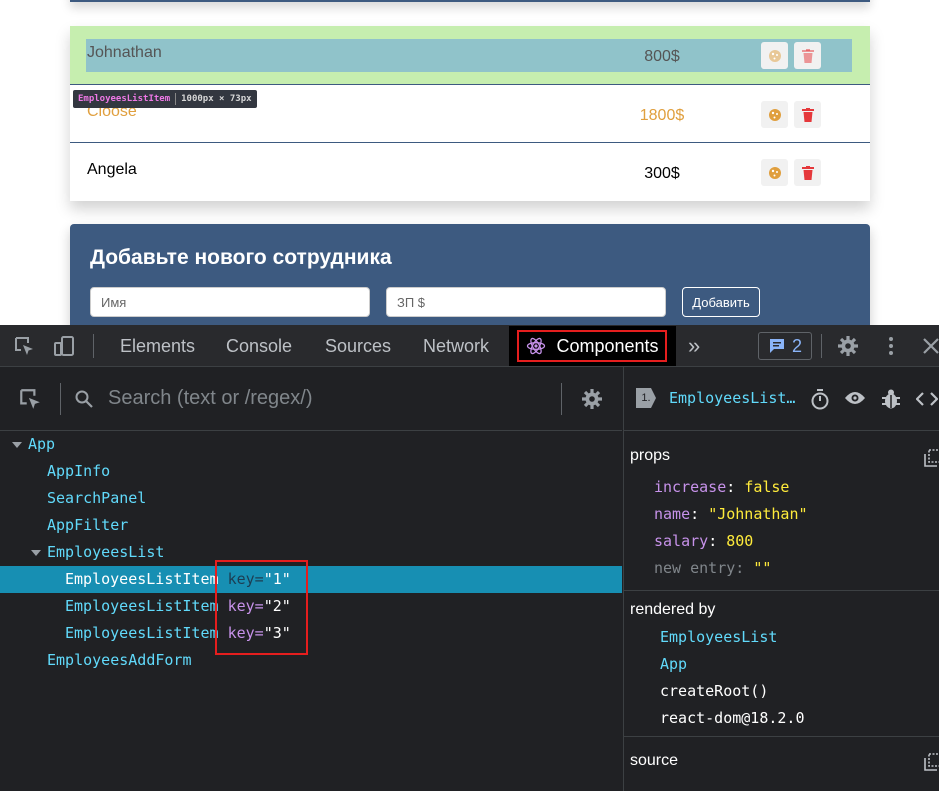 Image resolution: width=939 pixels, height=791 pixels. Describe the element at coordinates (927, 399) in the screenshot. I see `code-icon` at that location.